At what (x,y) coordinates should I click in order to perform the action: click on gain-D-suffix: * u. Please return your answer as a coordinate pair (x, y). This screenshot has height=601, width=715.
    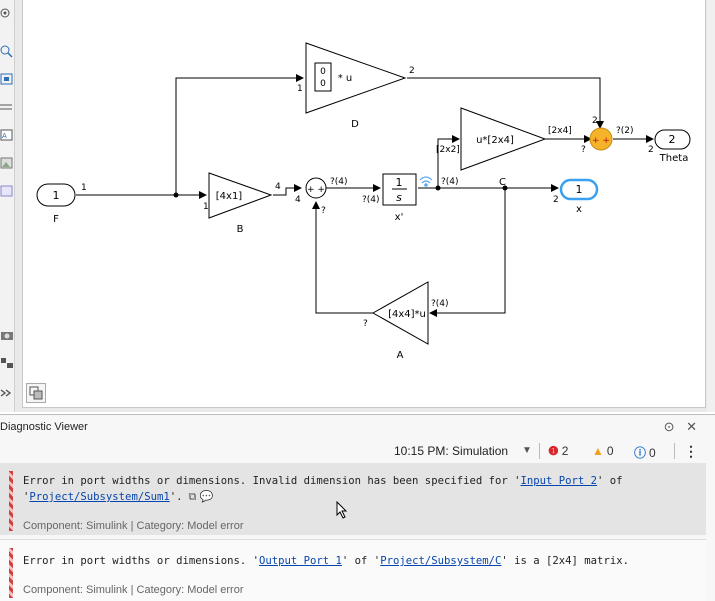
    Looking at the image, I should click on (345, 78).